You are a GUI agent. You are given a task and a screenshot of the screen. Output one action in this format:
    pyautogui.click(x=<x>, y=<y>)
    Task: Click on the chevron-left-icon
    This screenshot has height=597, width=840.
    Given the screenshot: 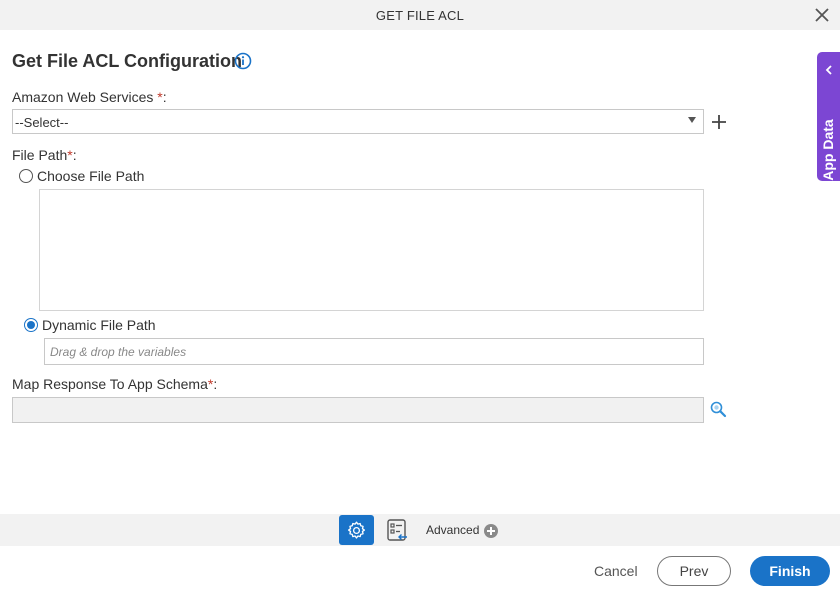 What is the action you would take?
    pyautogui.click(x=828, y=70)
    